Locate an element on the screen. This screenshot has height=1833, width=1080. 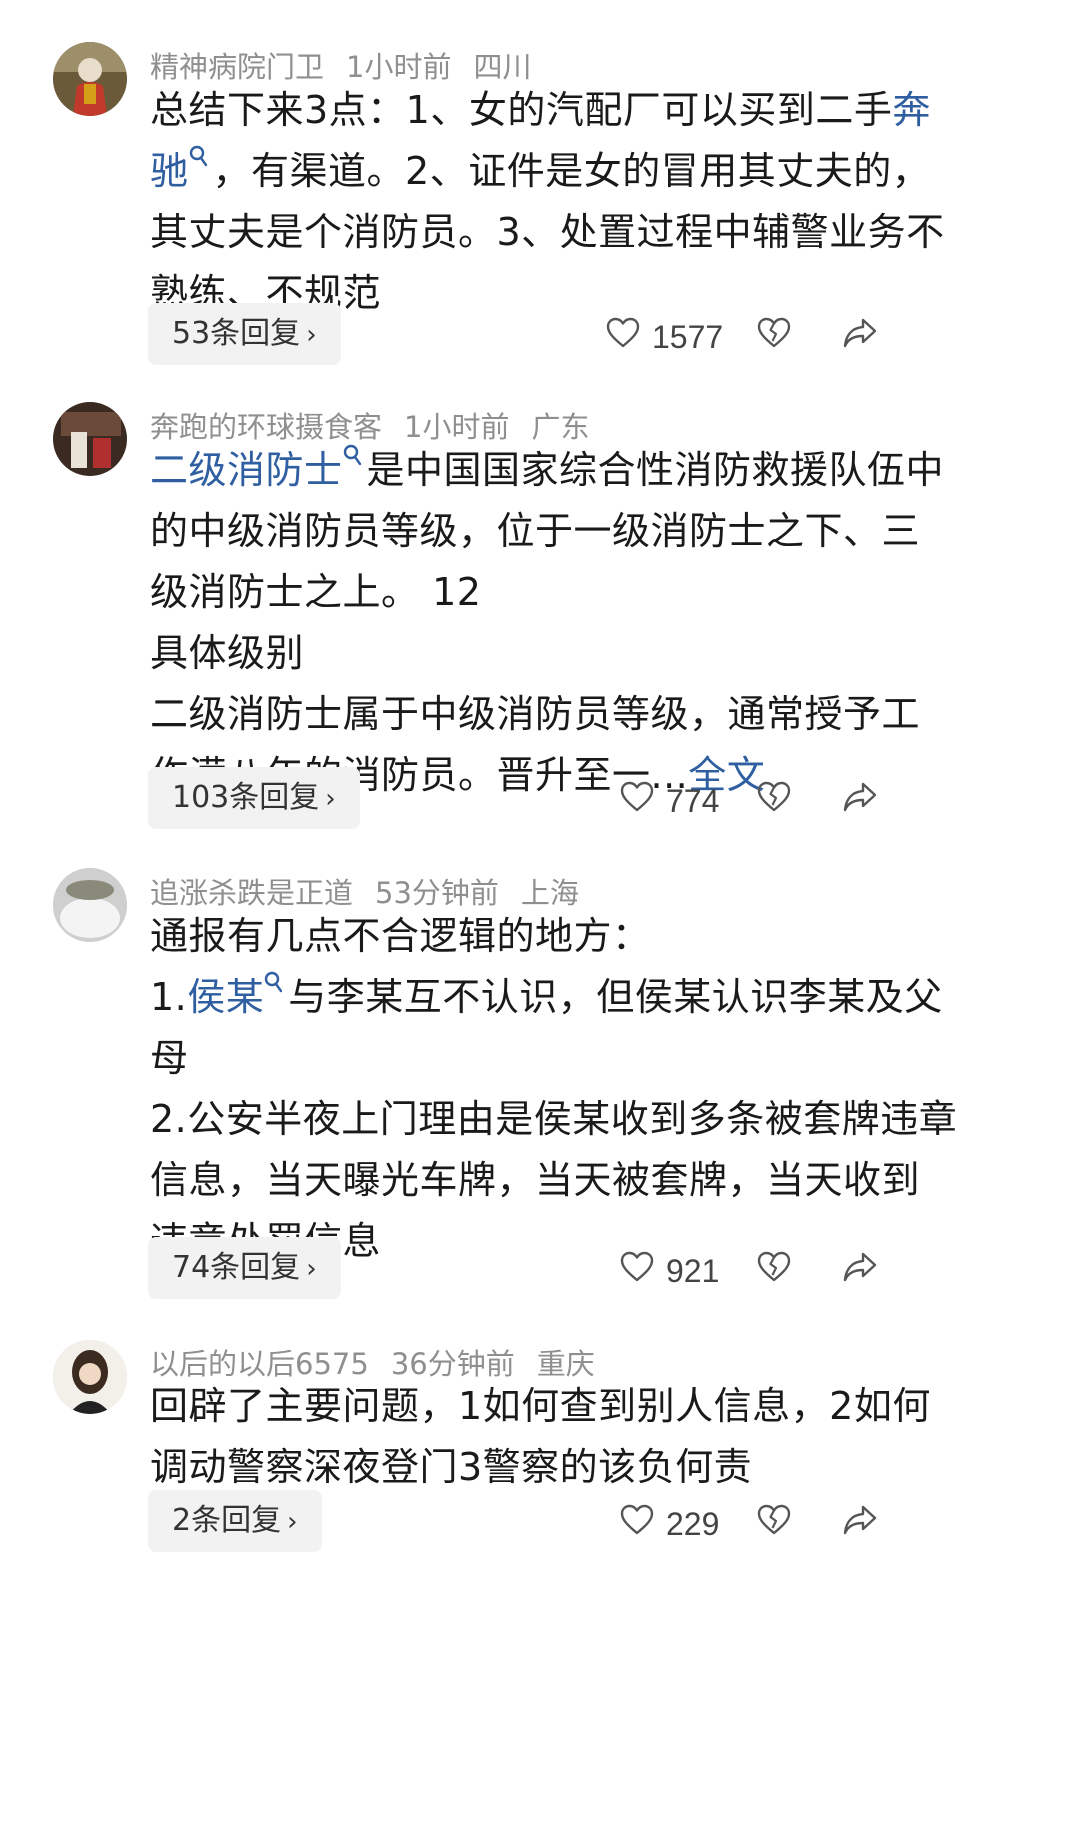
location: 上海 is located at coordinates (549, 893).